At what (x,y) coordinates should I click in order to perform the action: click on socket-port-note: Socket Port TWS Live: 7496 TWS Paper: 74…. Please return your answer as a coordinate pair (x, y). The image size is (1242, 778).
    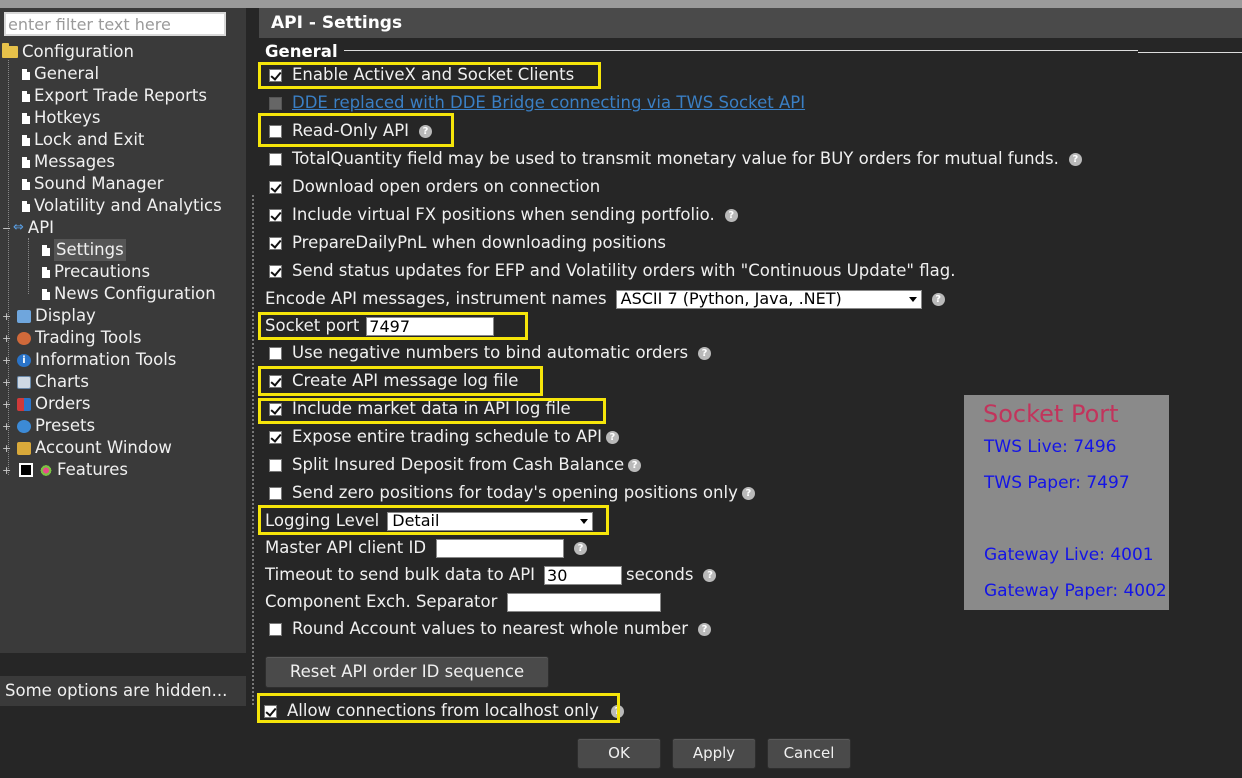
    Looking at the image, I should click on (1066, 502).